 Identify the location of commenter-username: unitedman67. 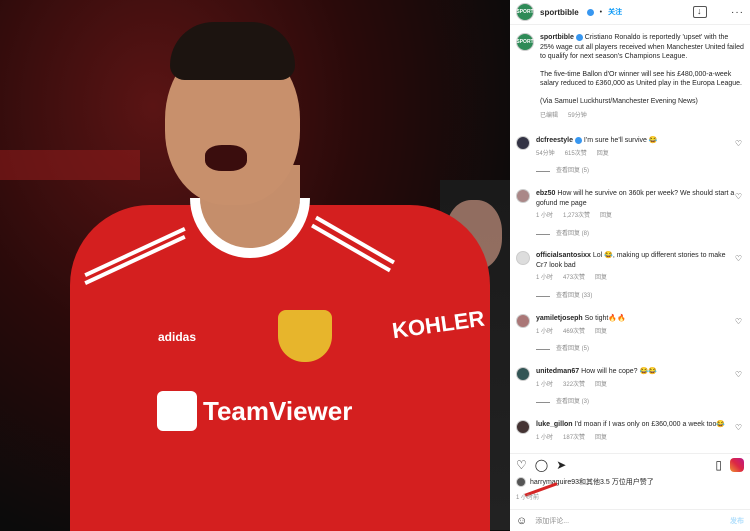
(557, 371).